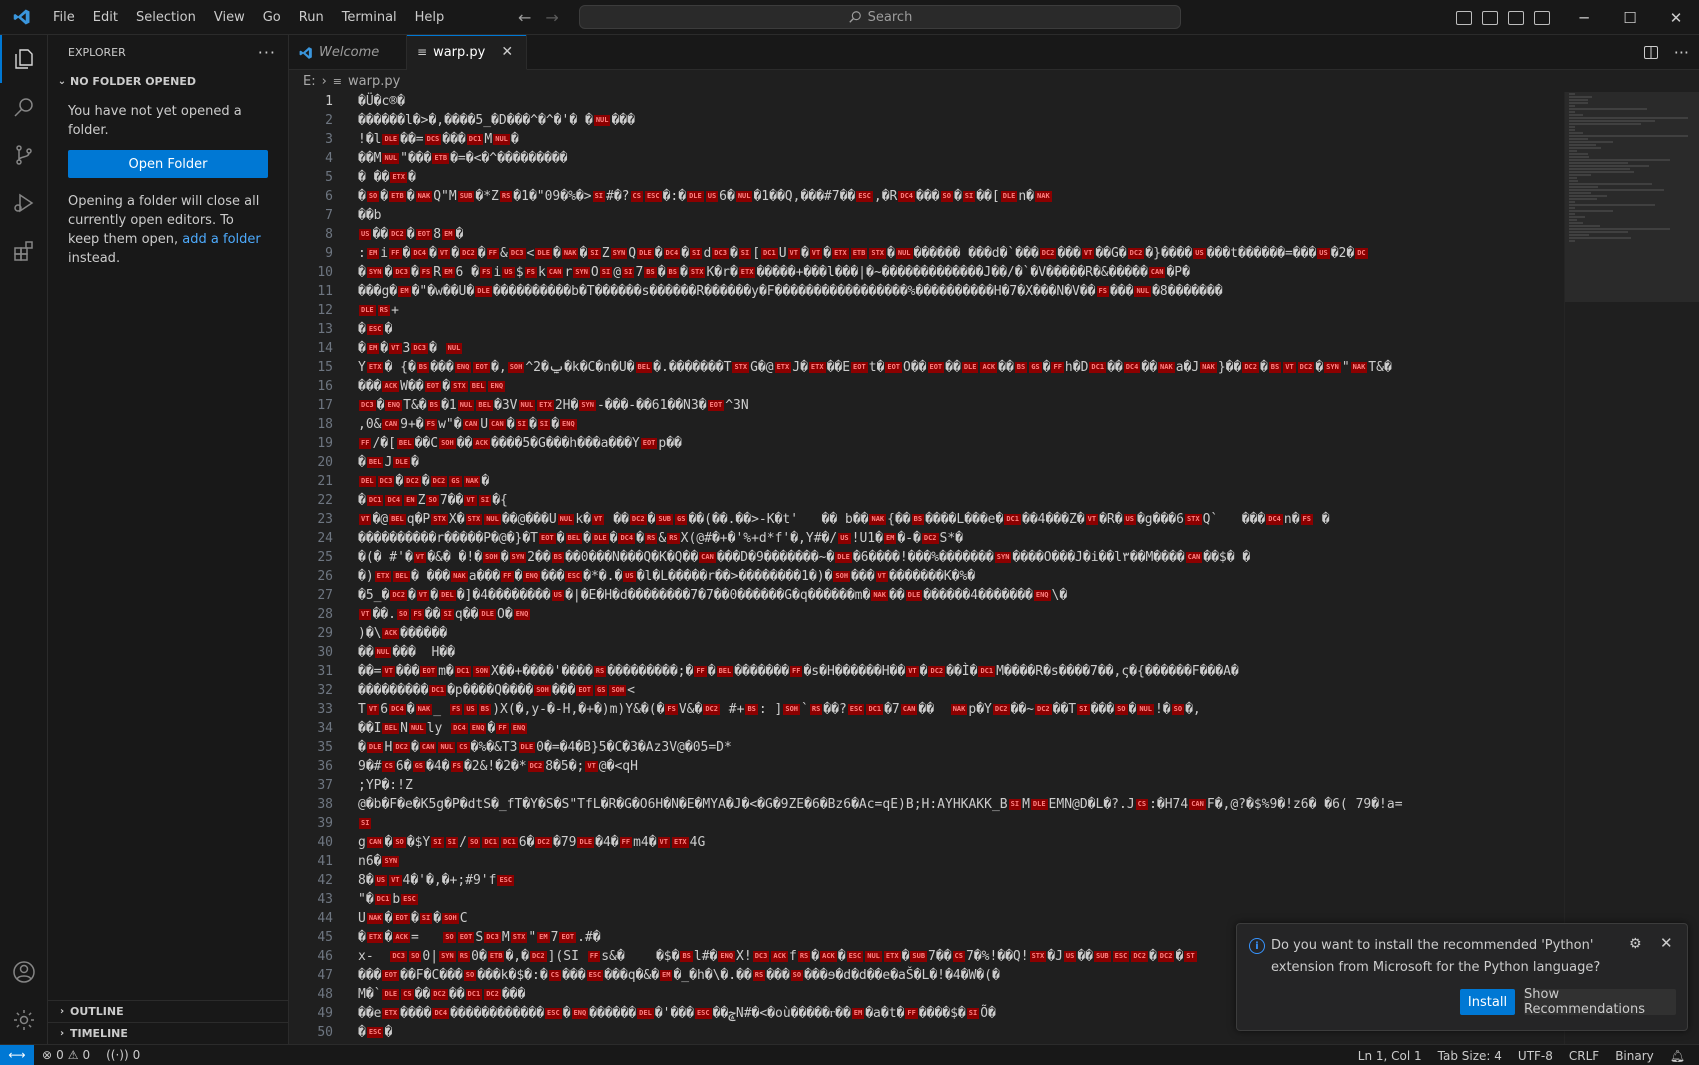  Describe the element at coordinates (24, 107) in the screenshot. I see `search-view-icon` at that location.